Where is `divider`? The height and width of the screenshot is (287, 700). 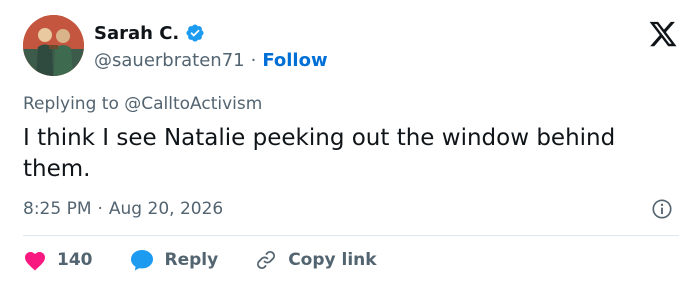 divider is located at coordinates (351, 235).